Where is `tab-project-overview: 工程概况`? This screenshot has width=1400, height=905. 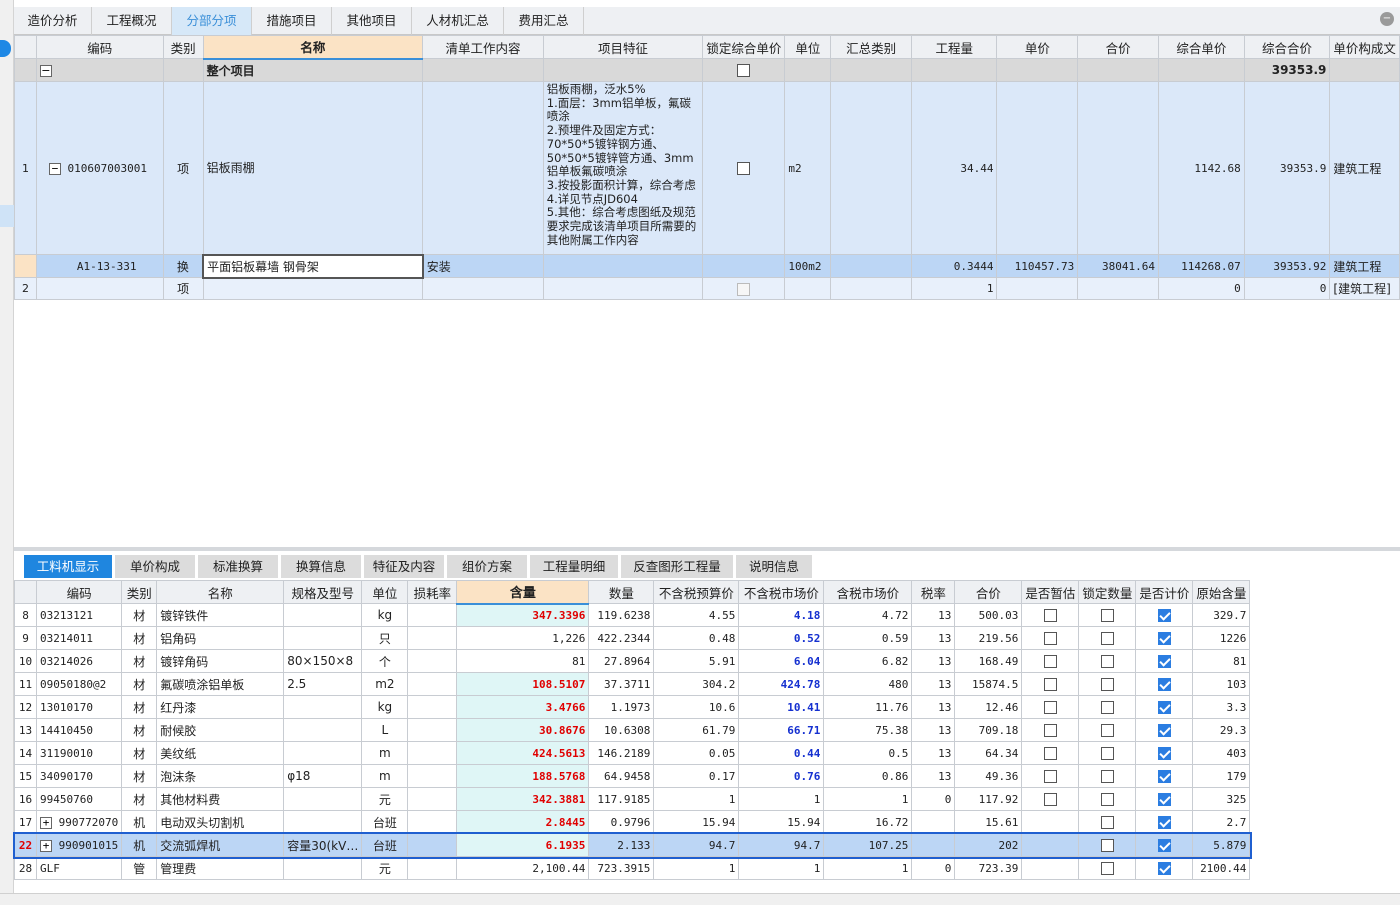 tab-project-overview: 工程概况 is located at coordinates (132, 21).